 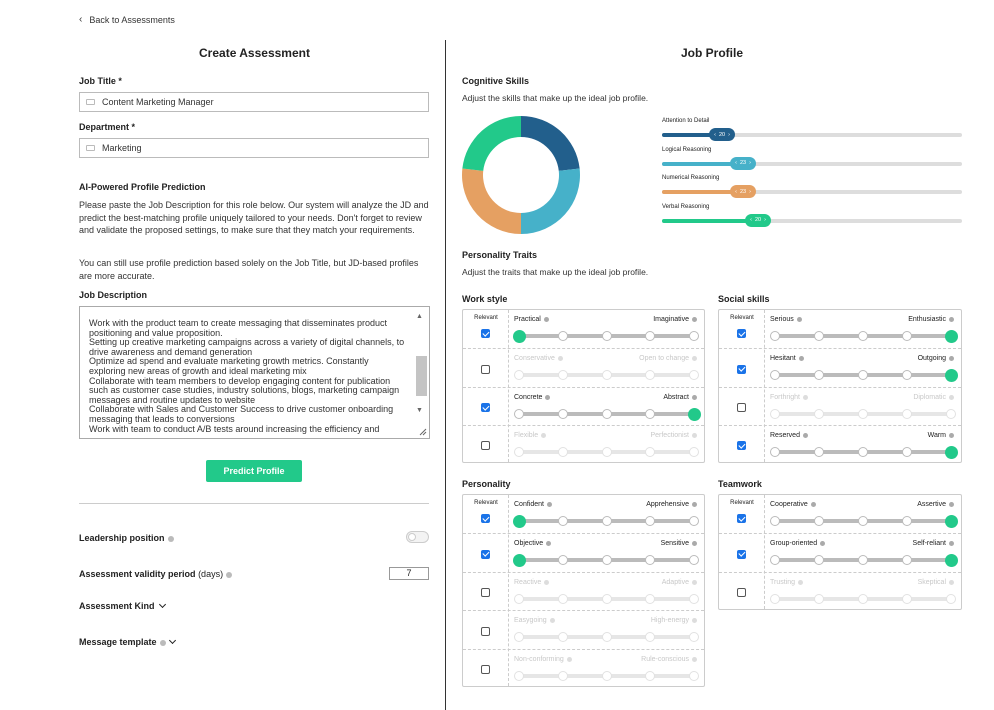 I want to click on scrollbar-thumb, so click(x=421, y=376).